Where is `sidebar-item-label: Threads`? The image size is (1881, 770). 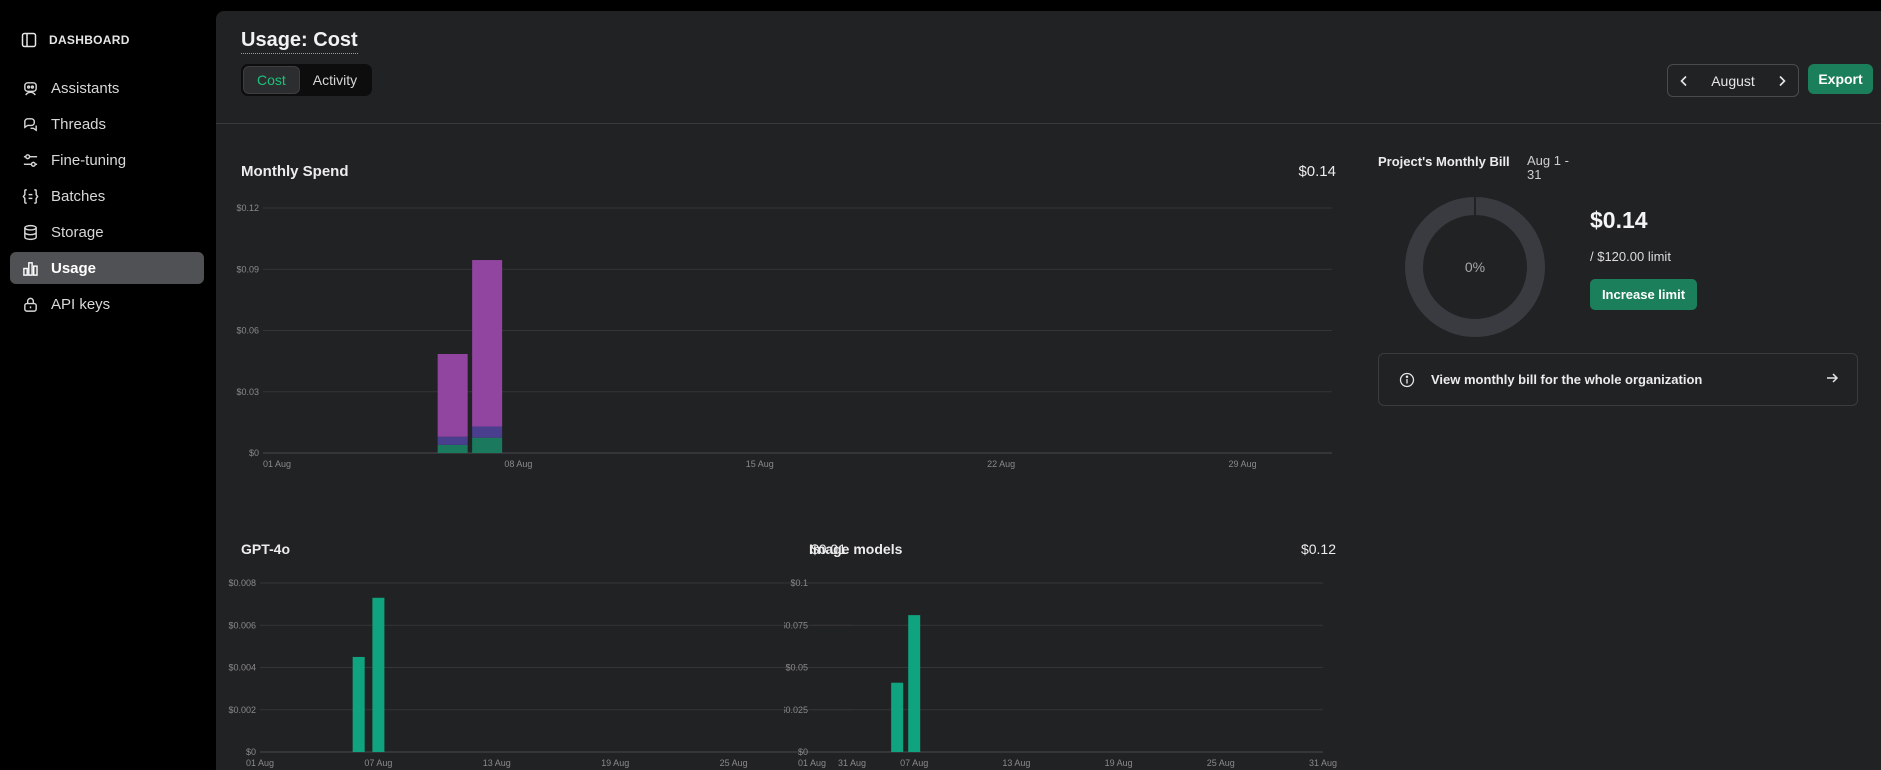 sidebar-item-label: Threads is located at coordinates (79, 124).